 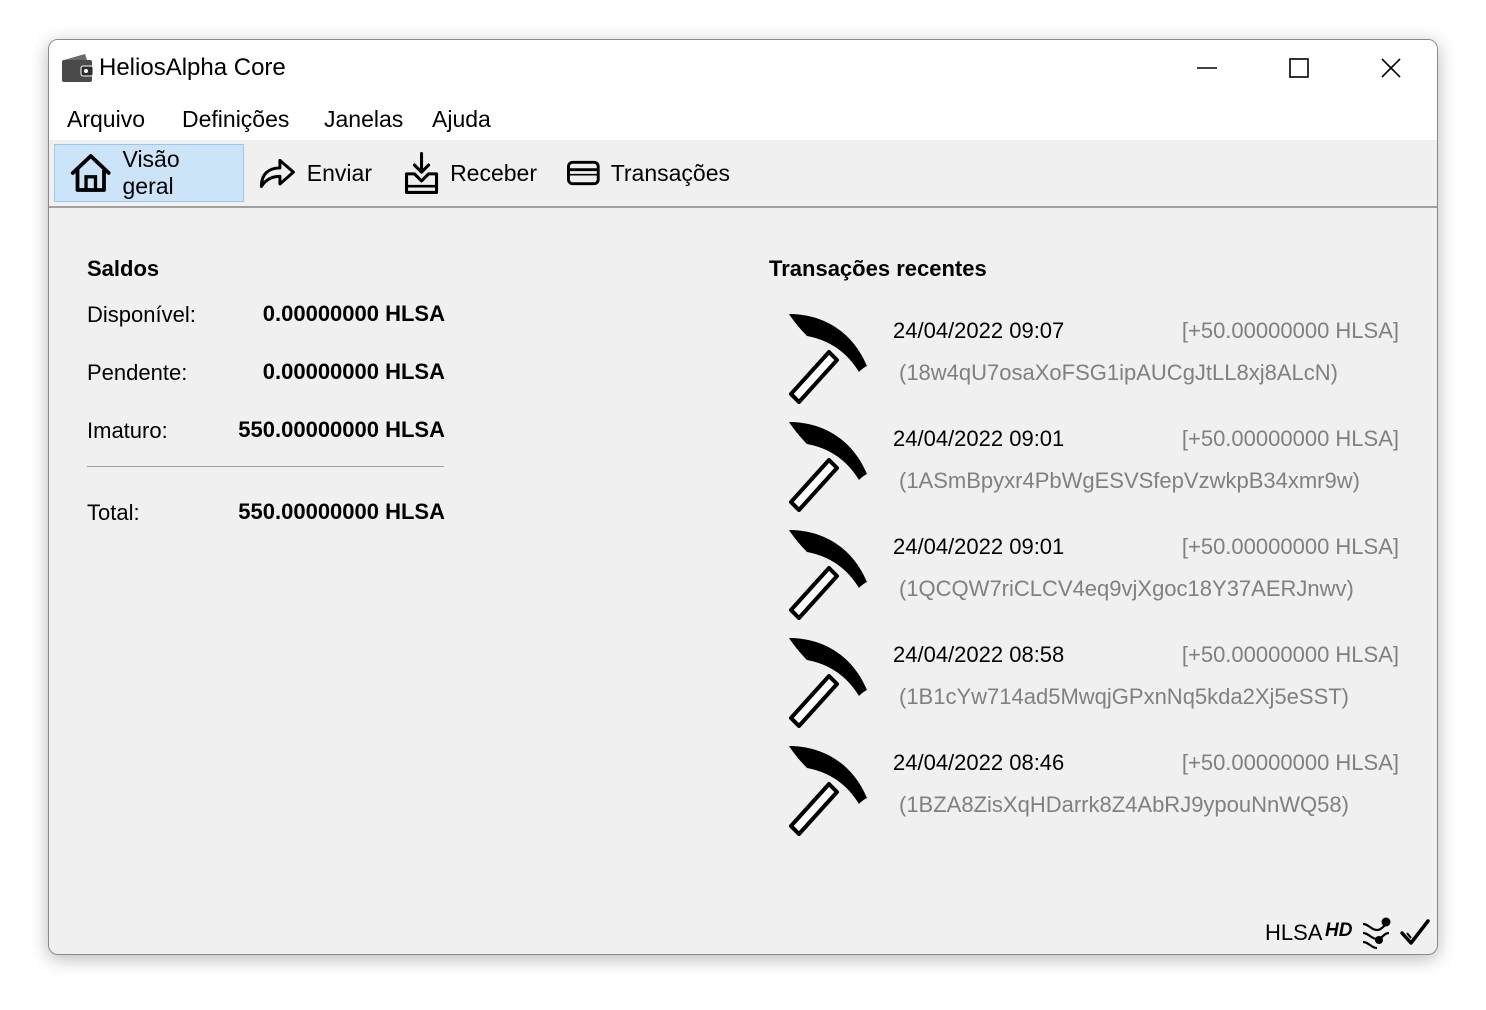 What do you see at coordinates (1124, 696) in the screenshot?
I see `transaction-address: (1B1cYw714ad5MwqjGPxnNq5kda2Xj5eSST)` at bounding box center [1124, 696].